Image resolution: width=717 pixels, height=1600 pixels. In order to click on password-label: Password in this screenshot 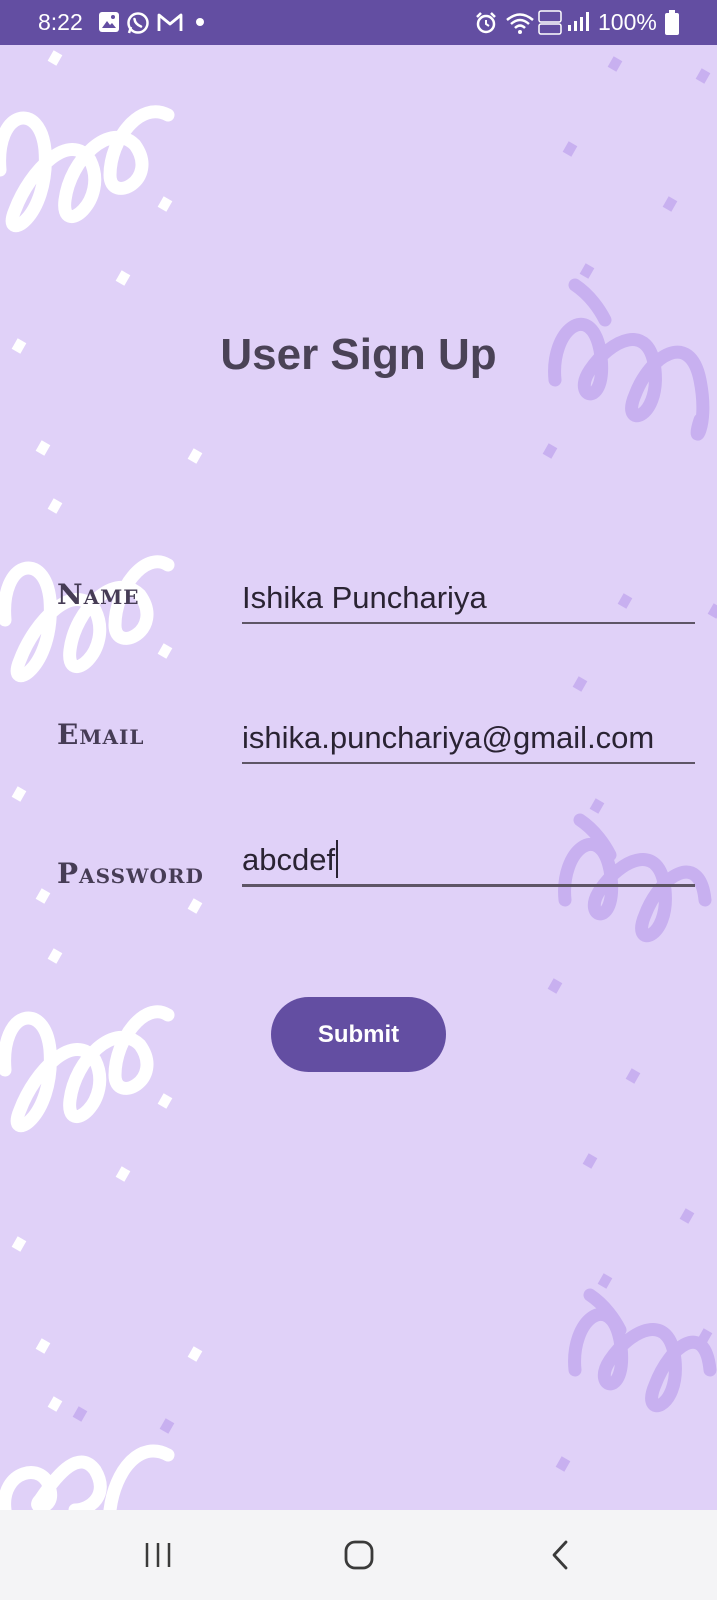, I will do `click(130, 873)`.